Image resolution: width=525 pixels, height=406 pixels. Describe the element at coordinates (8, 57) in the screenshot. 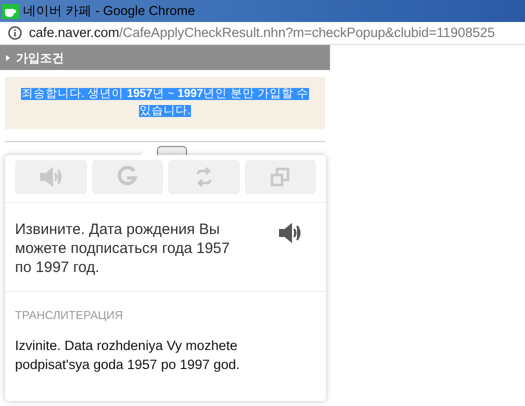

I see `triangle-icon` at that location.